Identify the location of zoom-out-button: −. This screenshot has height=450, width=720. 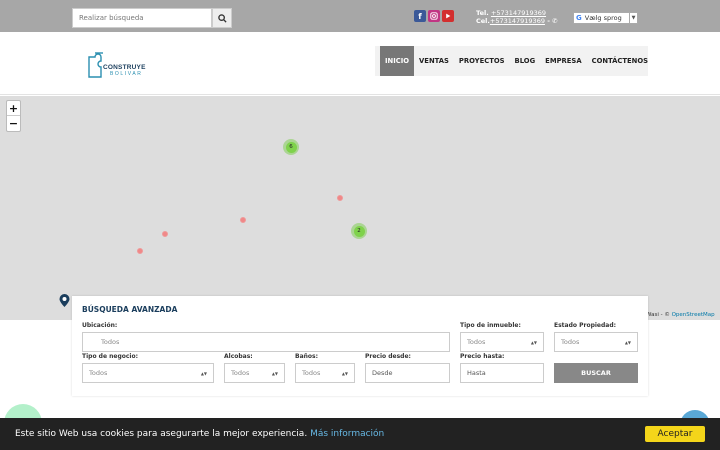
(13, 123).